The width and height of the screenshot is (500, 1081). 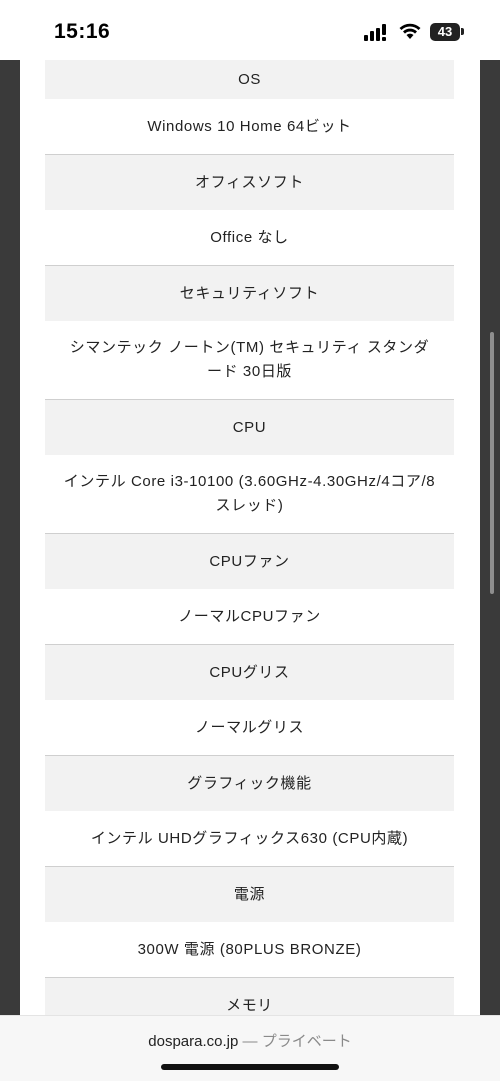 I want to click on spec-value-graphics: インテル UHDグラフィックス630 (CPU内蔵), so click(x=249, y=839).